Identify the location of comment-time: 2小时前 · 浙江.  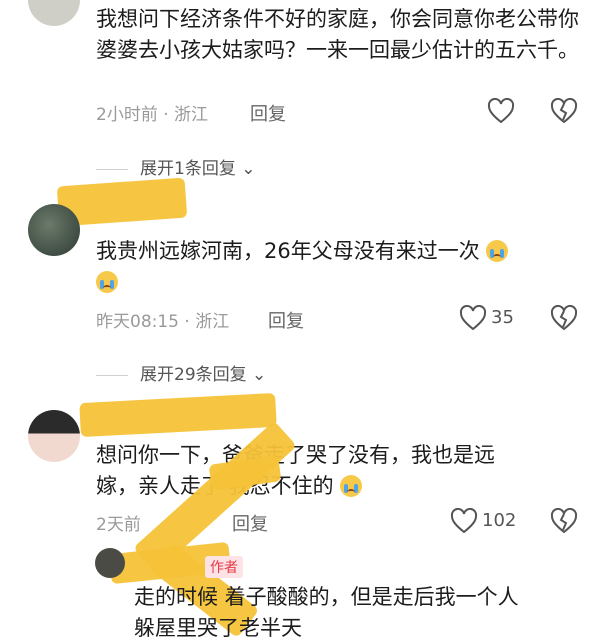
(152, 115).